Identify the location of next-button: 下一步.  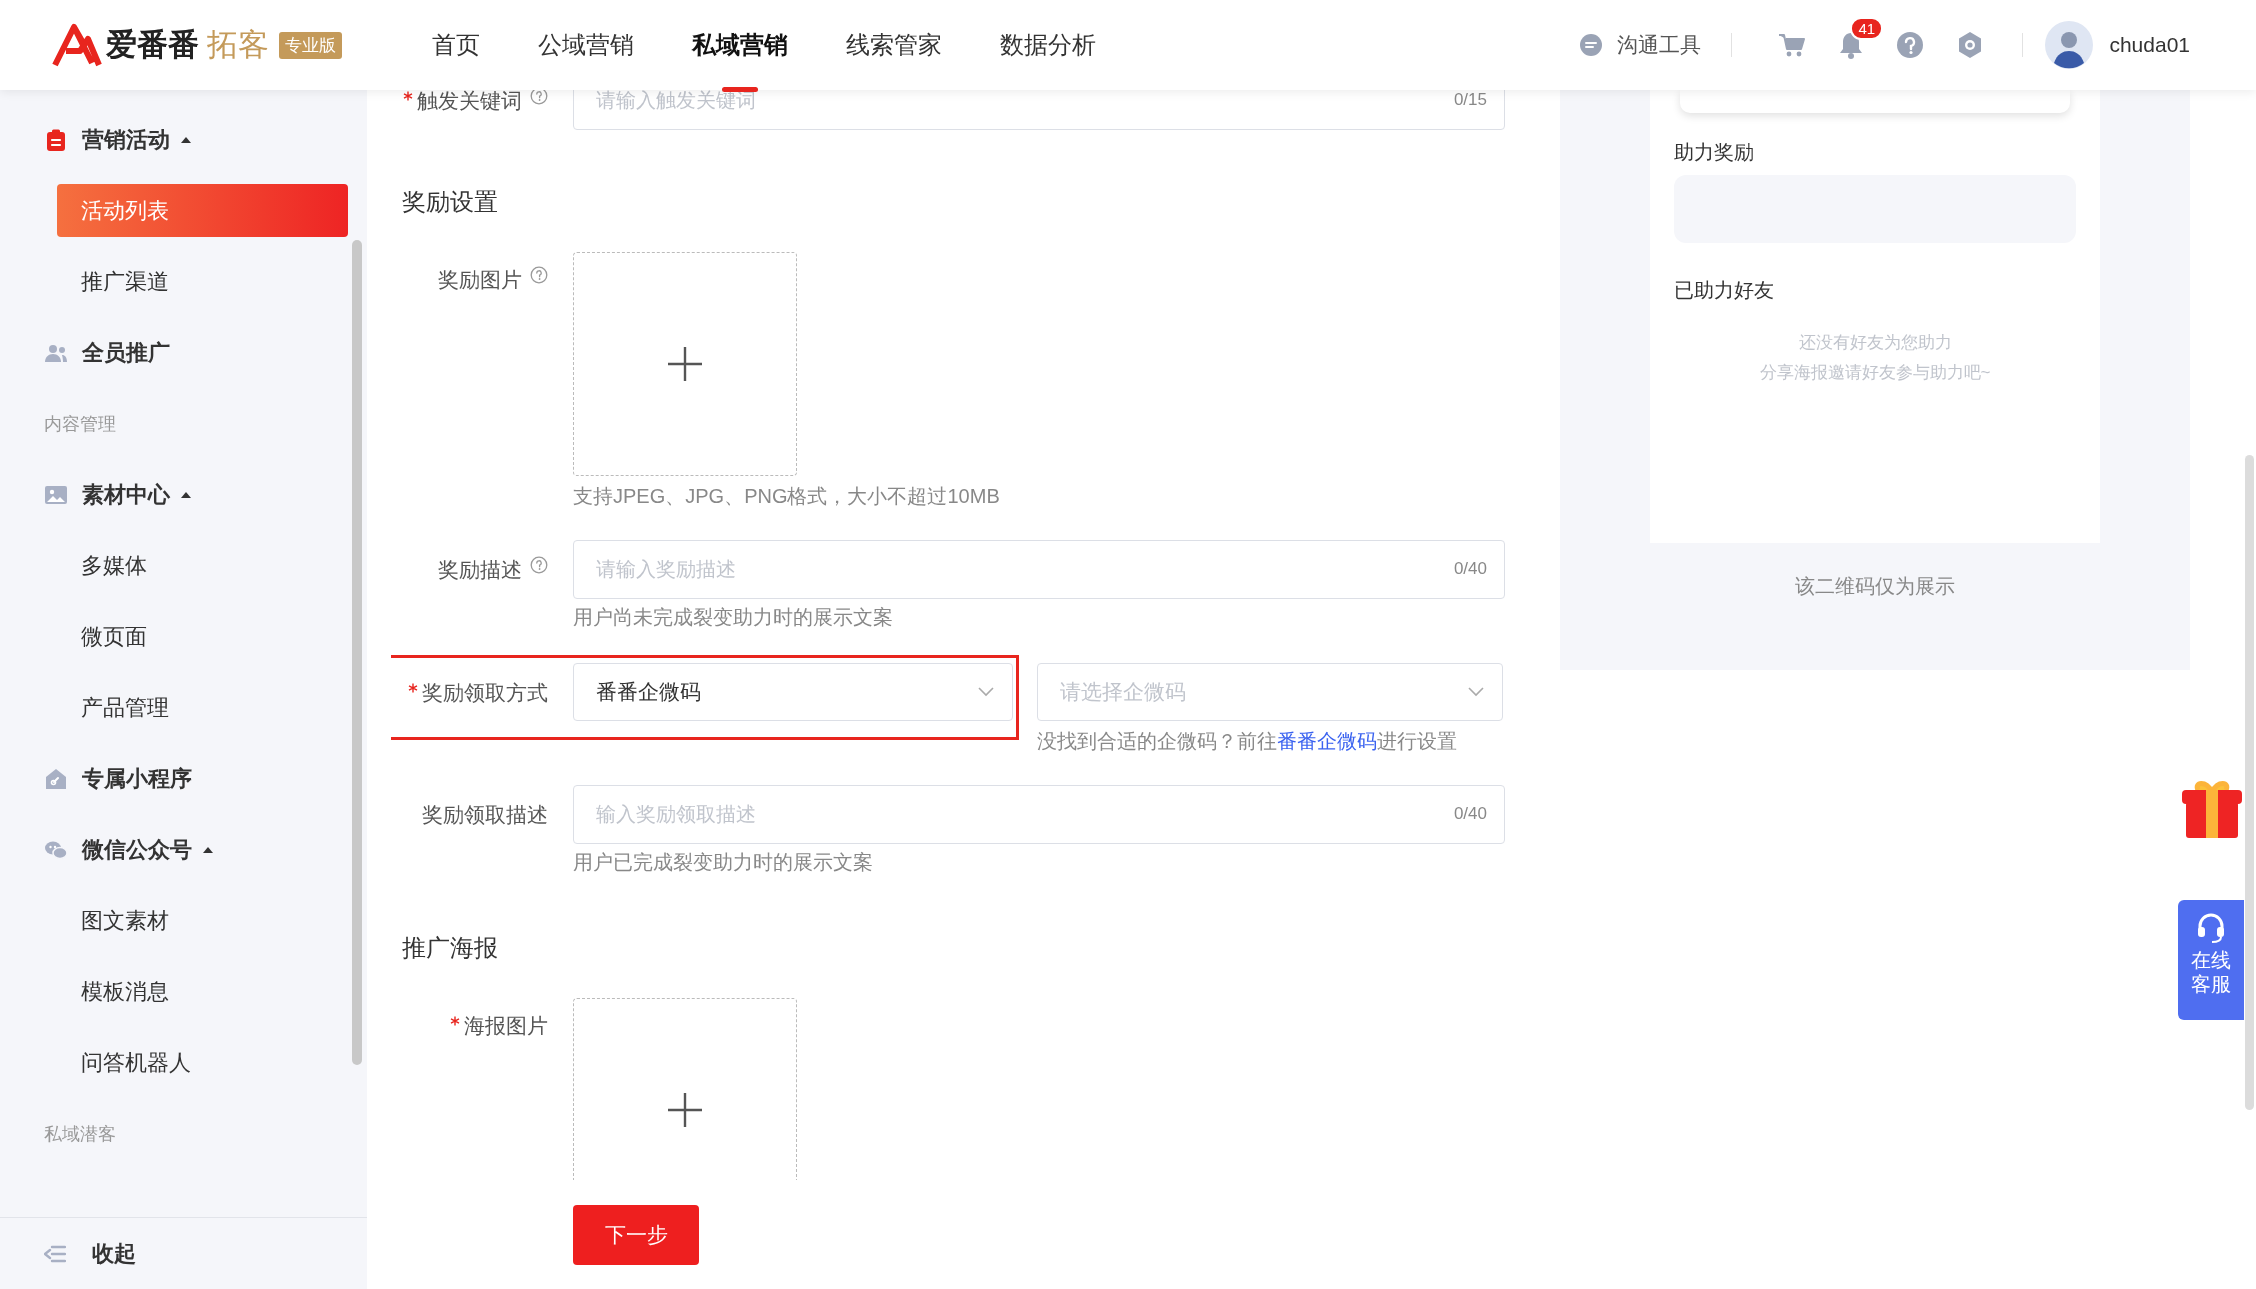
(636, 1235).